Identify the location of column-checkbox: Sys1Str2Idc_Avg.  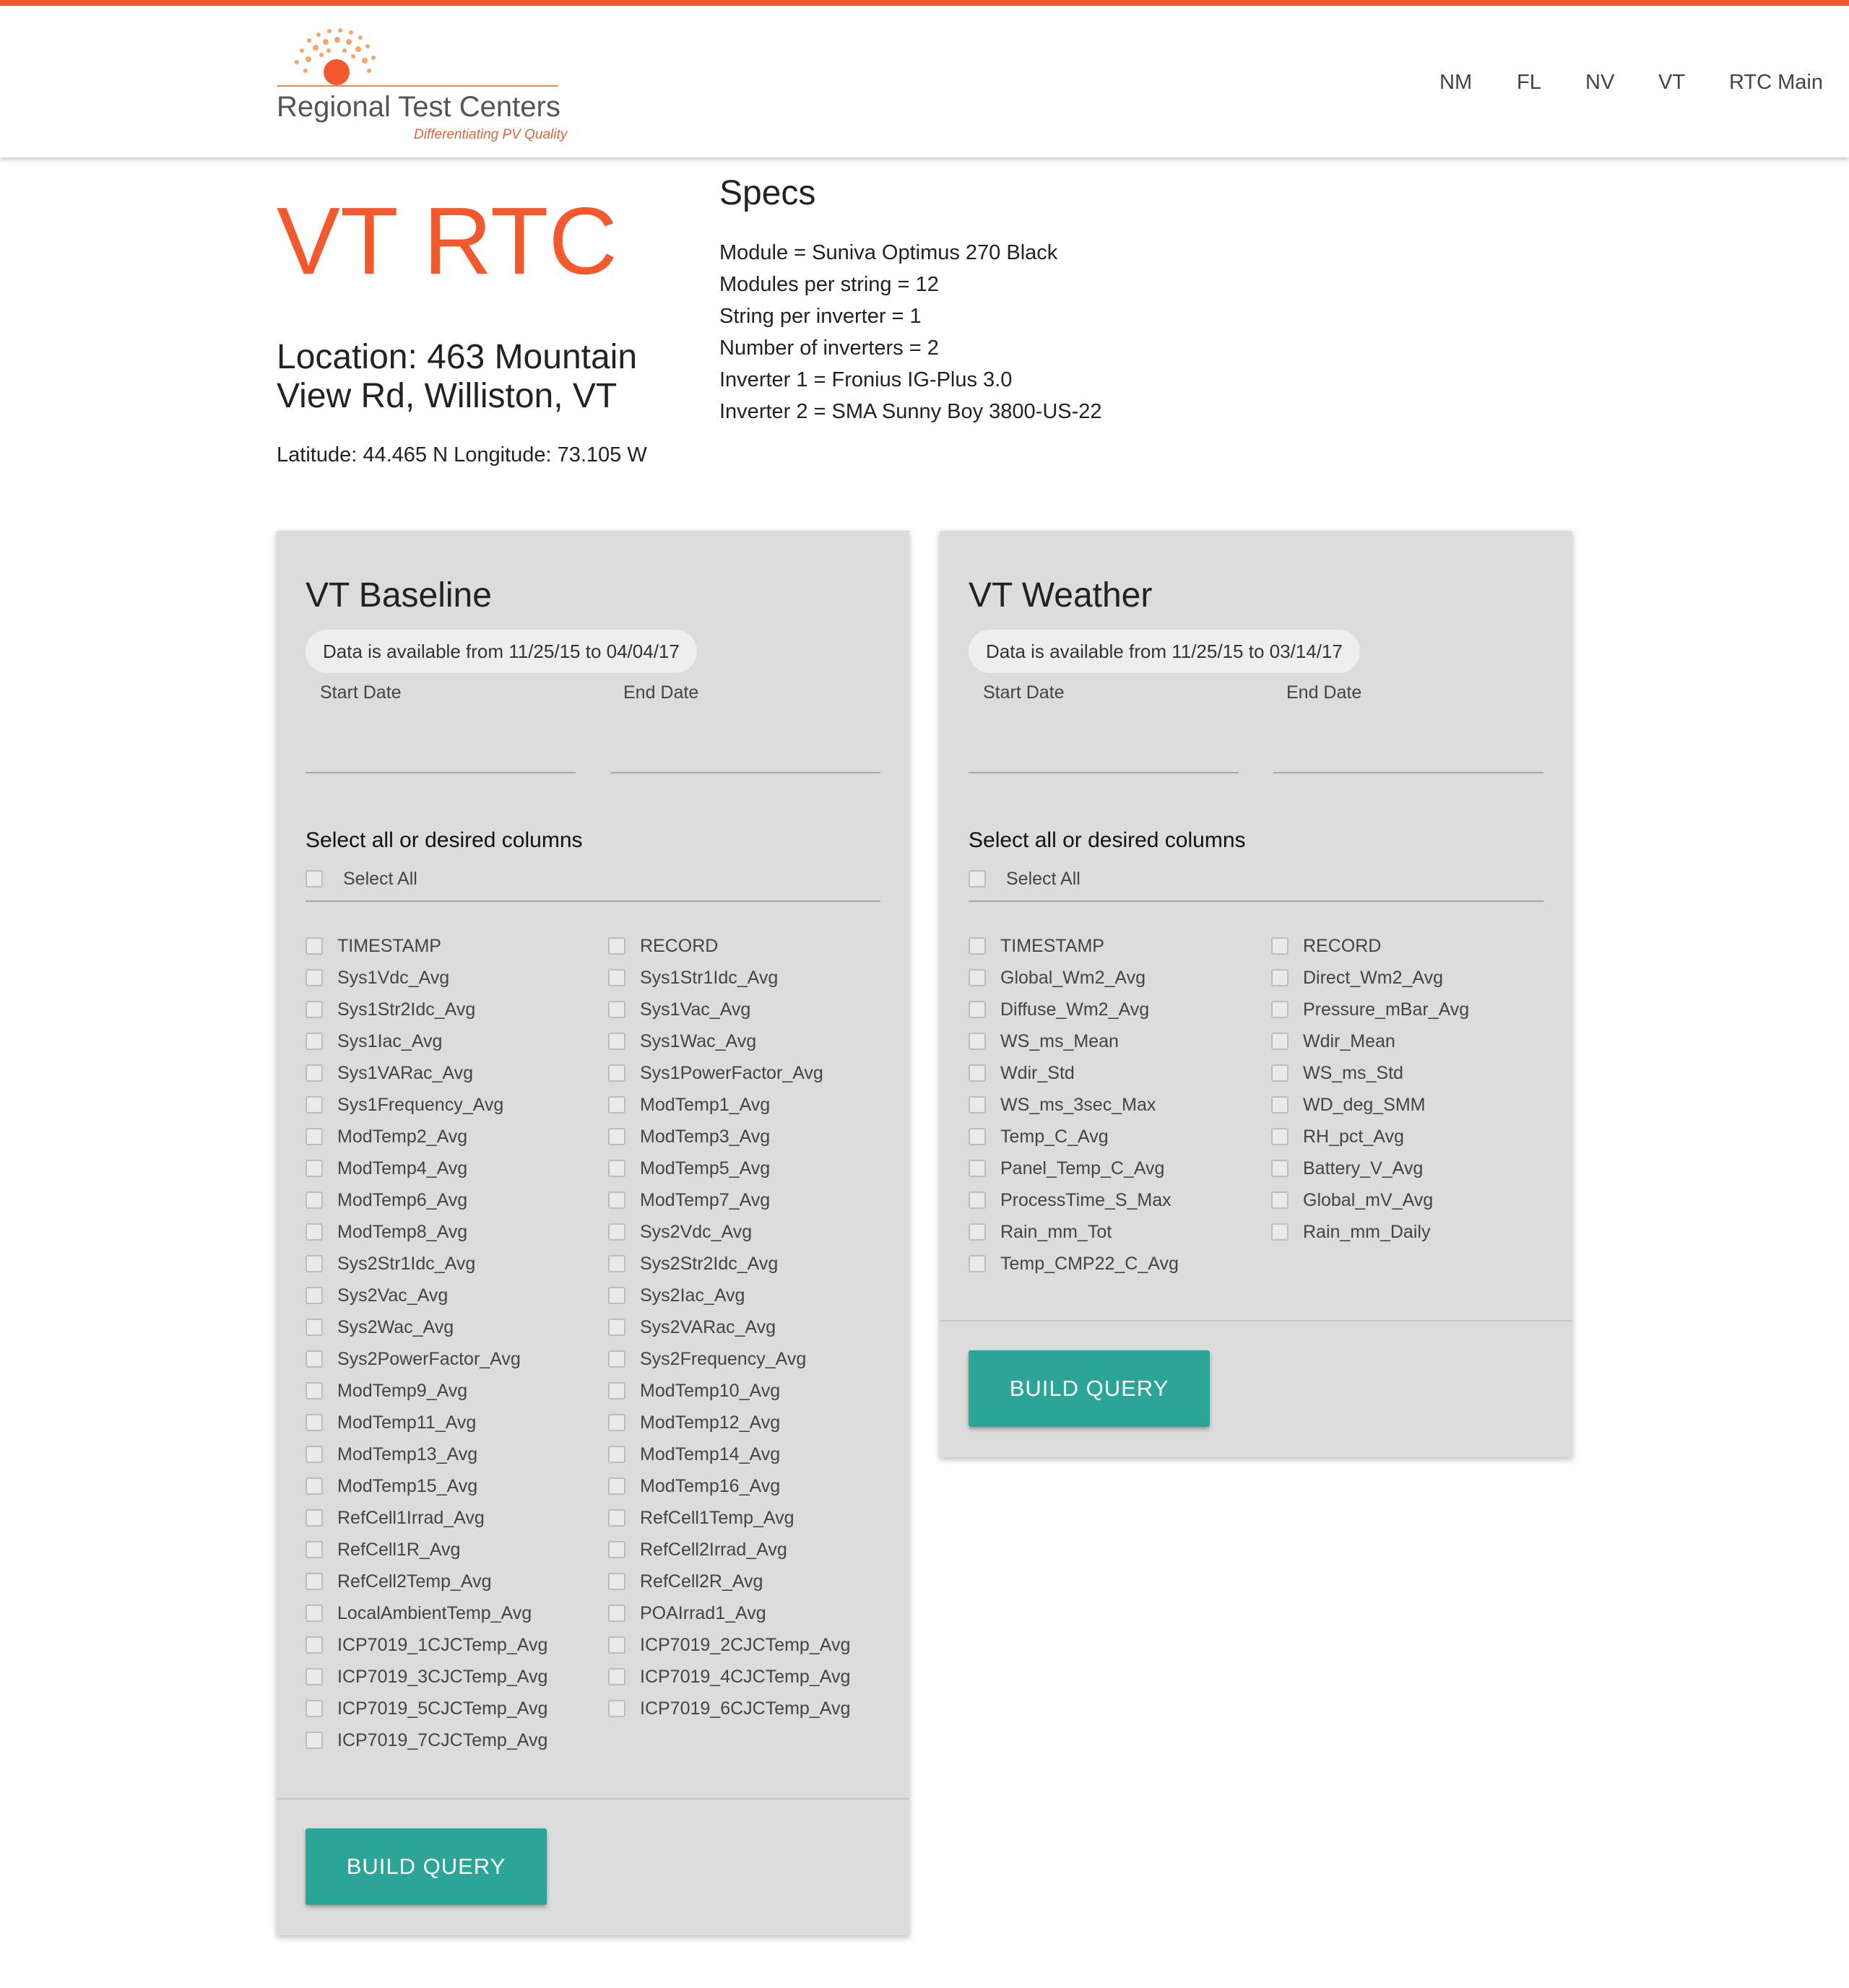
(390, 1009).